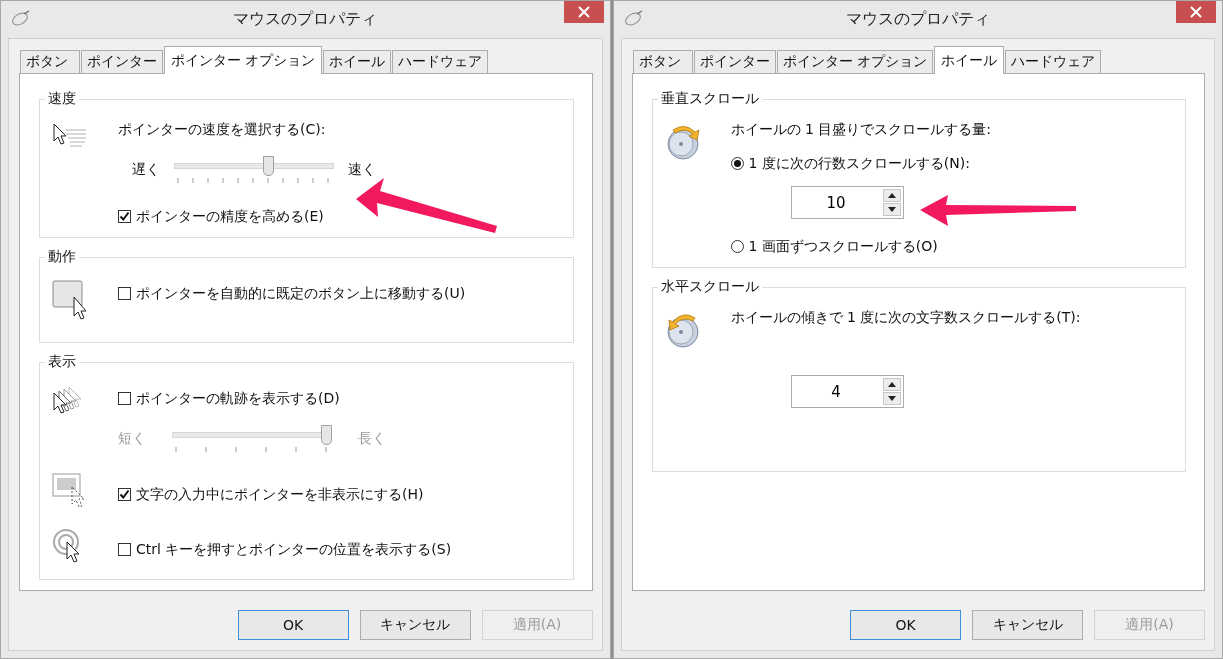 The image size is (1223, 659). Describe the element at coordinates (62, 362) in the screenshot. I see `group-title: 表示` at that location.